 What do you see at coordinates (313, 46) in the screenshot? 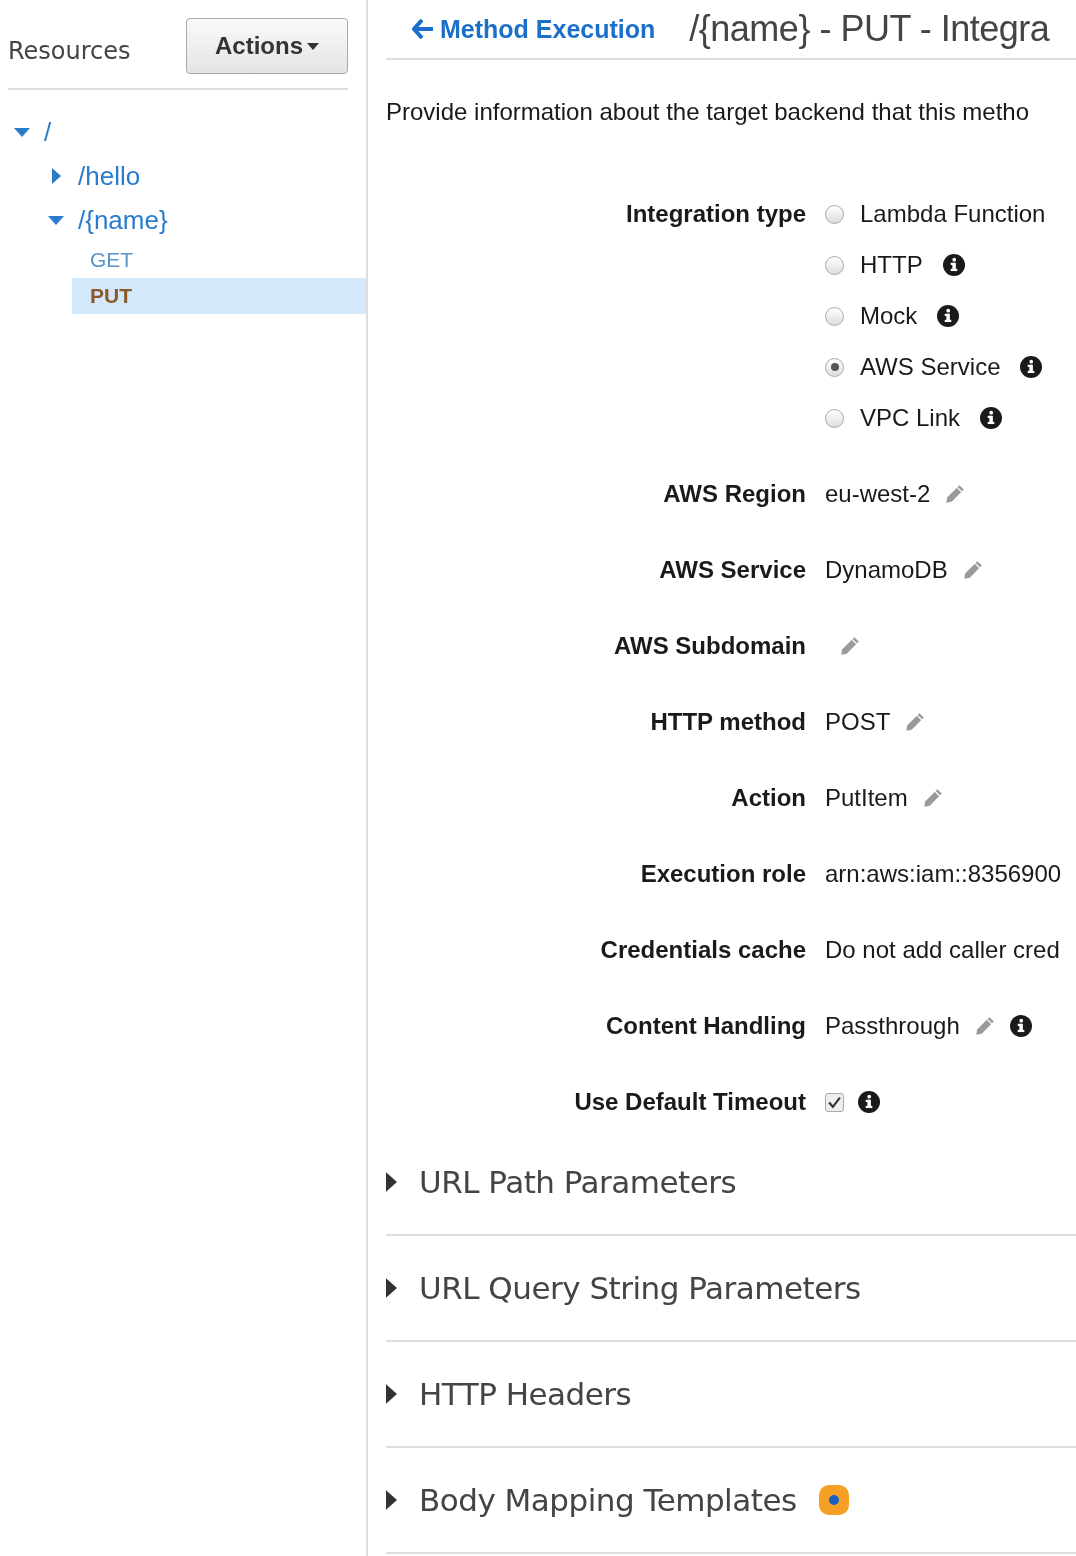
I see `caret-down-icon` at bounding box center [313, 46].